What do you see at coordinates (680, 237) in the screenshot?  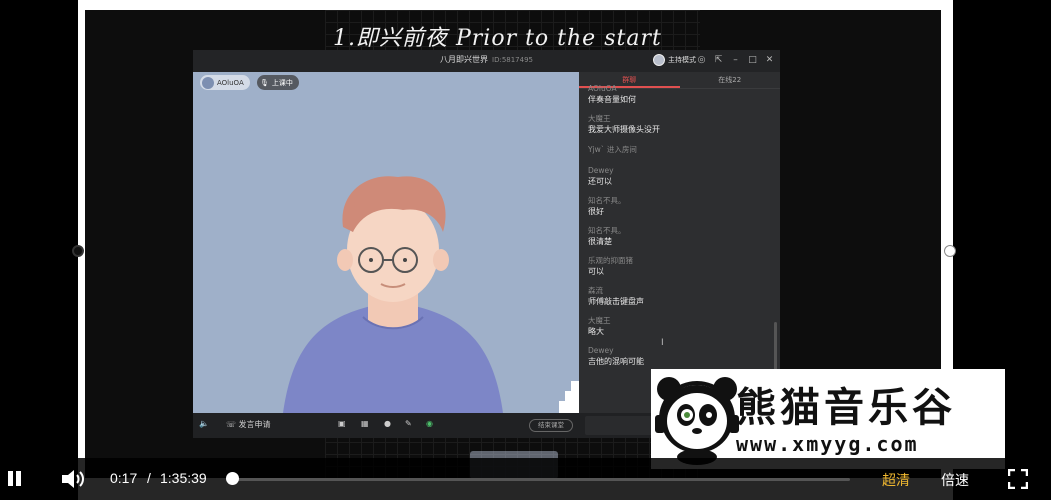 I see `chat-message: 知名不具。 很清楚` at bounding box center [680, 237].